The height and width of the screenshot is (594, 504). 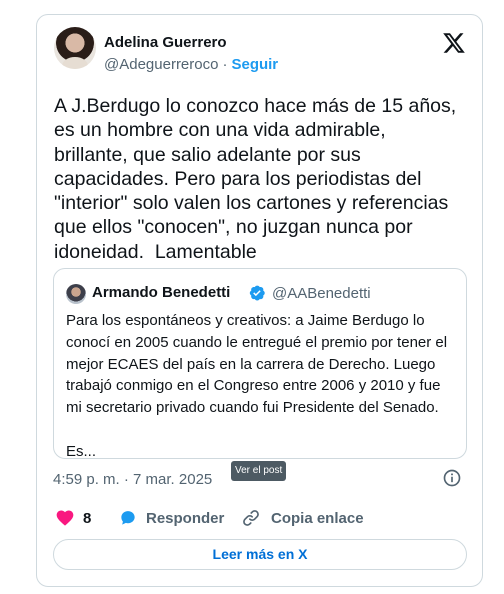 I want to click on action-bar: 8 Responder Copia enlace, so click(x=253, y=519).